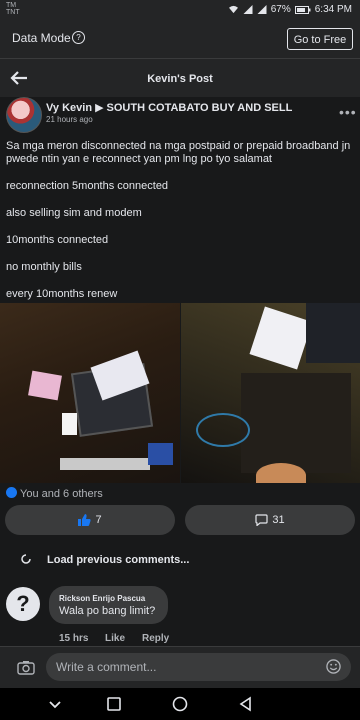 The width and height of the screenshot is (360, 720). What do you see at coordinates (11, 5) in the screenshot?
I see `carrier-line-1: TM` at bounding box center [11, 5].